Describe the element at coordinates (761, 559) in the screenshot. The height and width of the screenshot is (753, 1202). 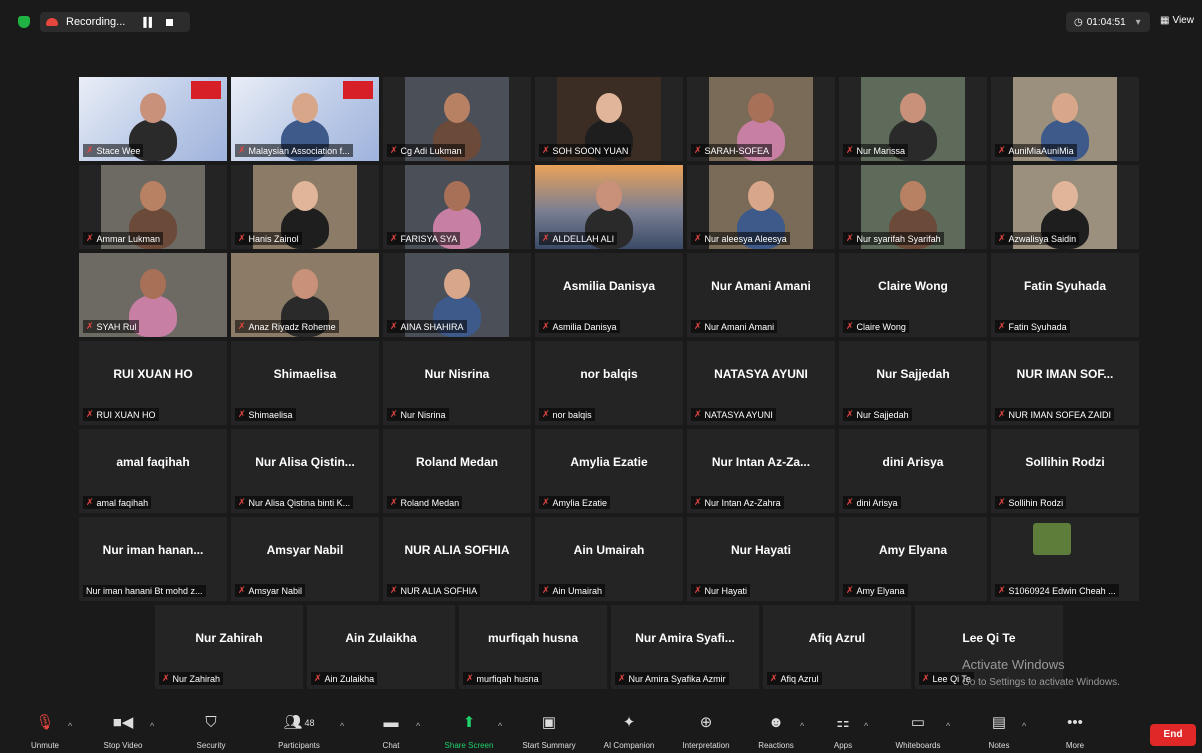
I see `participant-tile: Nur Hayati ✗ Nur Hayati` at that location.